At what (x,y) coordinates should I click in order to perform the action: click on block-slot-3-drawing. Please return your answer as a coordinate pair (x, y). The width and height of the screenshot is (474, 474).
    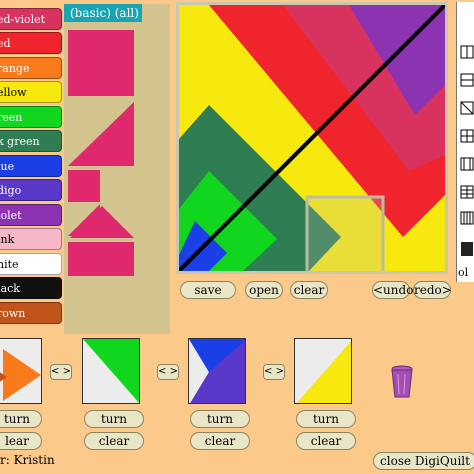
    Looking at the image, I should click on (217, 371).